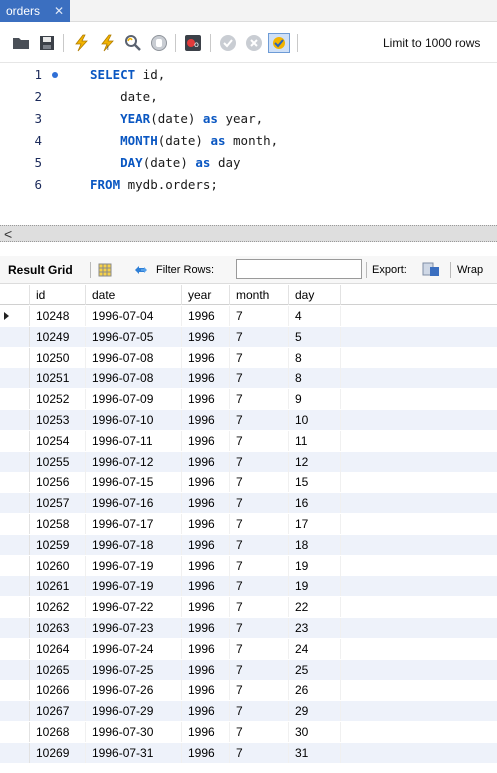 The image size is (497, 773). Describe the element at coordinates (81, 43) in the screenshot. I see `execute-icon` at that location.